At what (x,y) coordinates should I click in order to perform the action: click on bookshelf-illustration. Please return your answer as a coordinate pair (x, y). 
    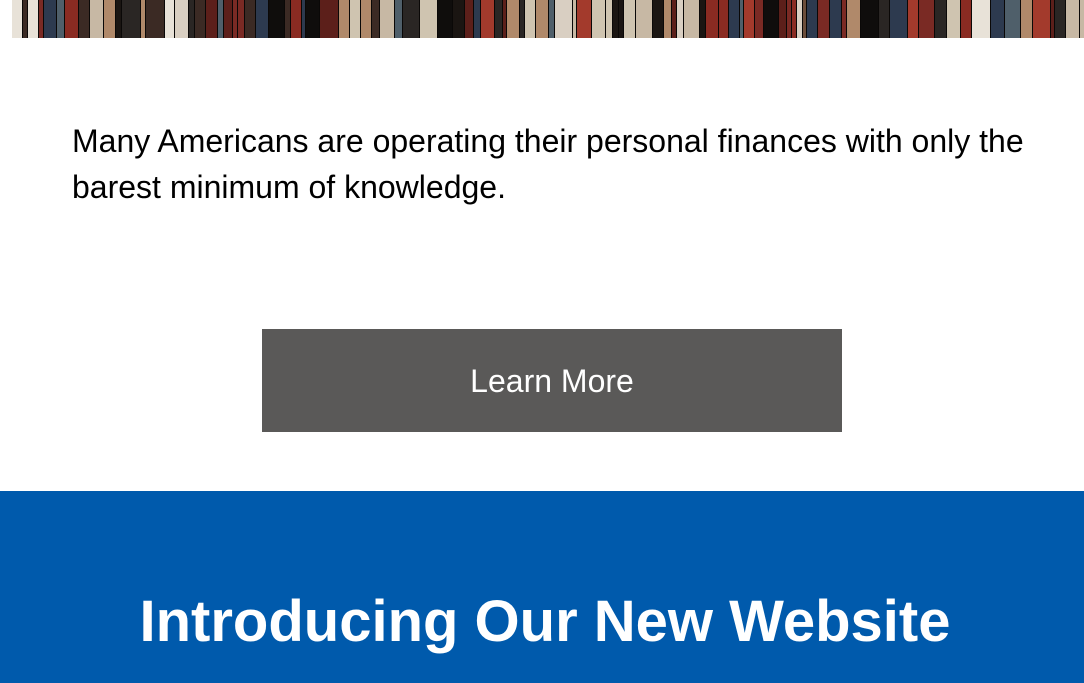
    Looking at the image, I should click on (548, 19).